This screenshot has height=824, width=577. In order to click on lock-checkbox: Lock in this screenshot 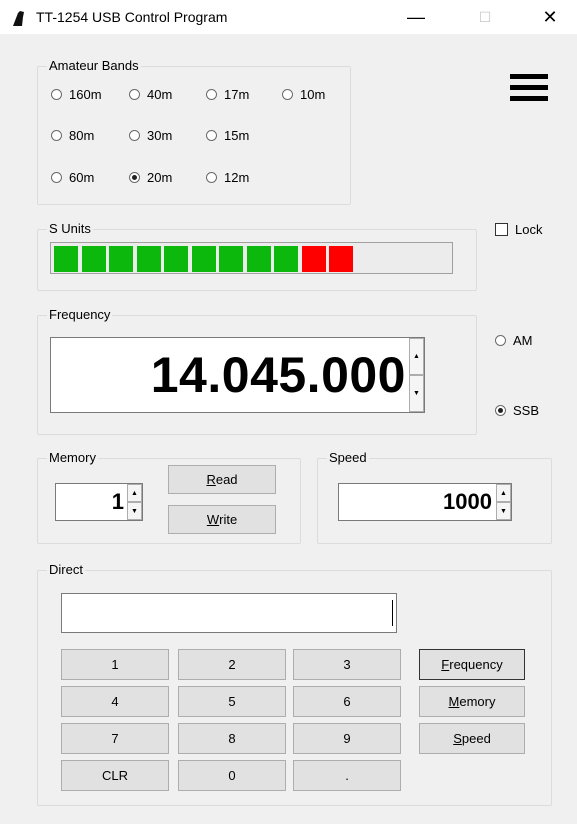, I will do `click(518, 229)`.